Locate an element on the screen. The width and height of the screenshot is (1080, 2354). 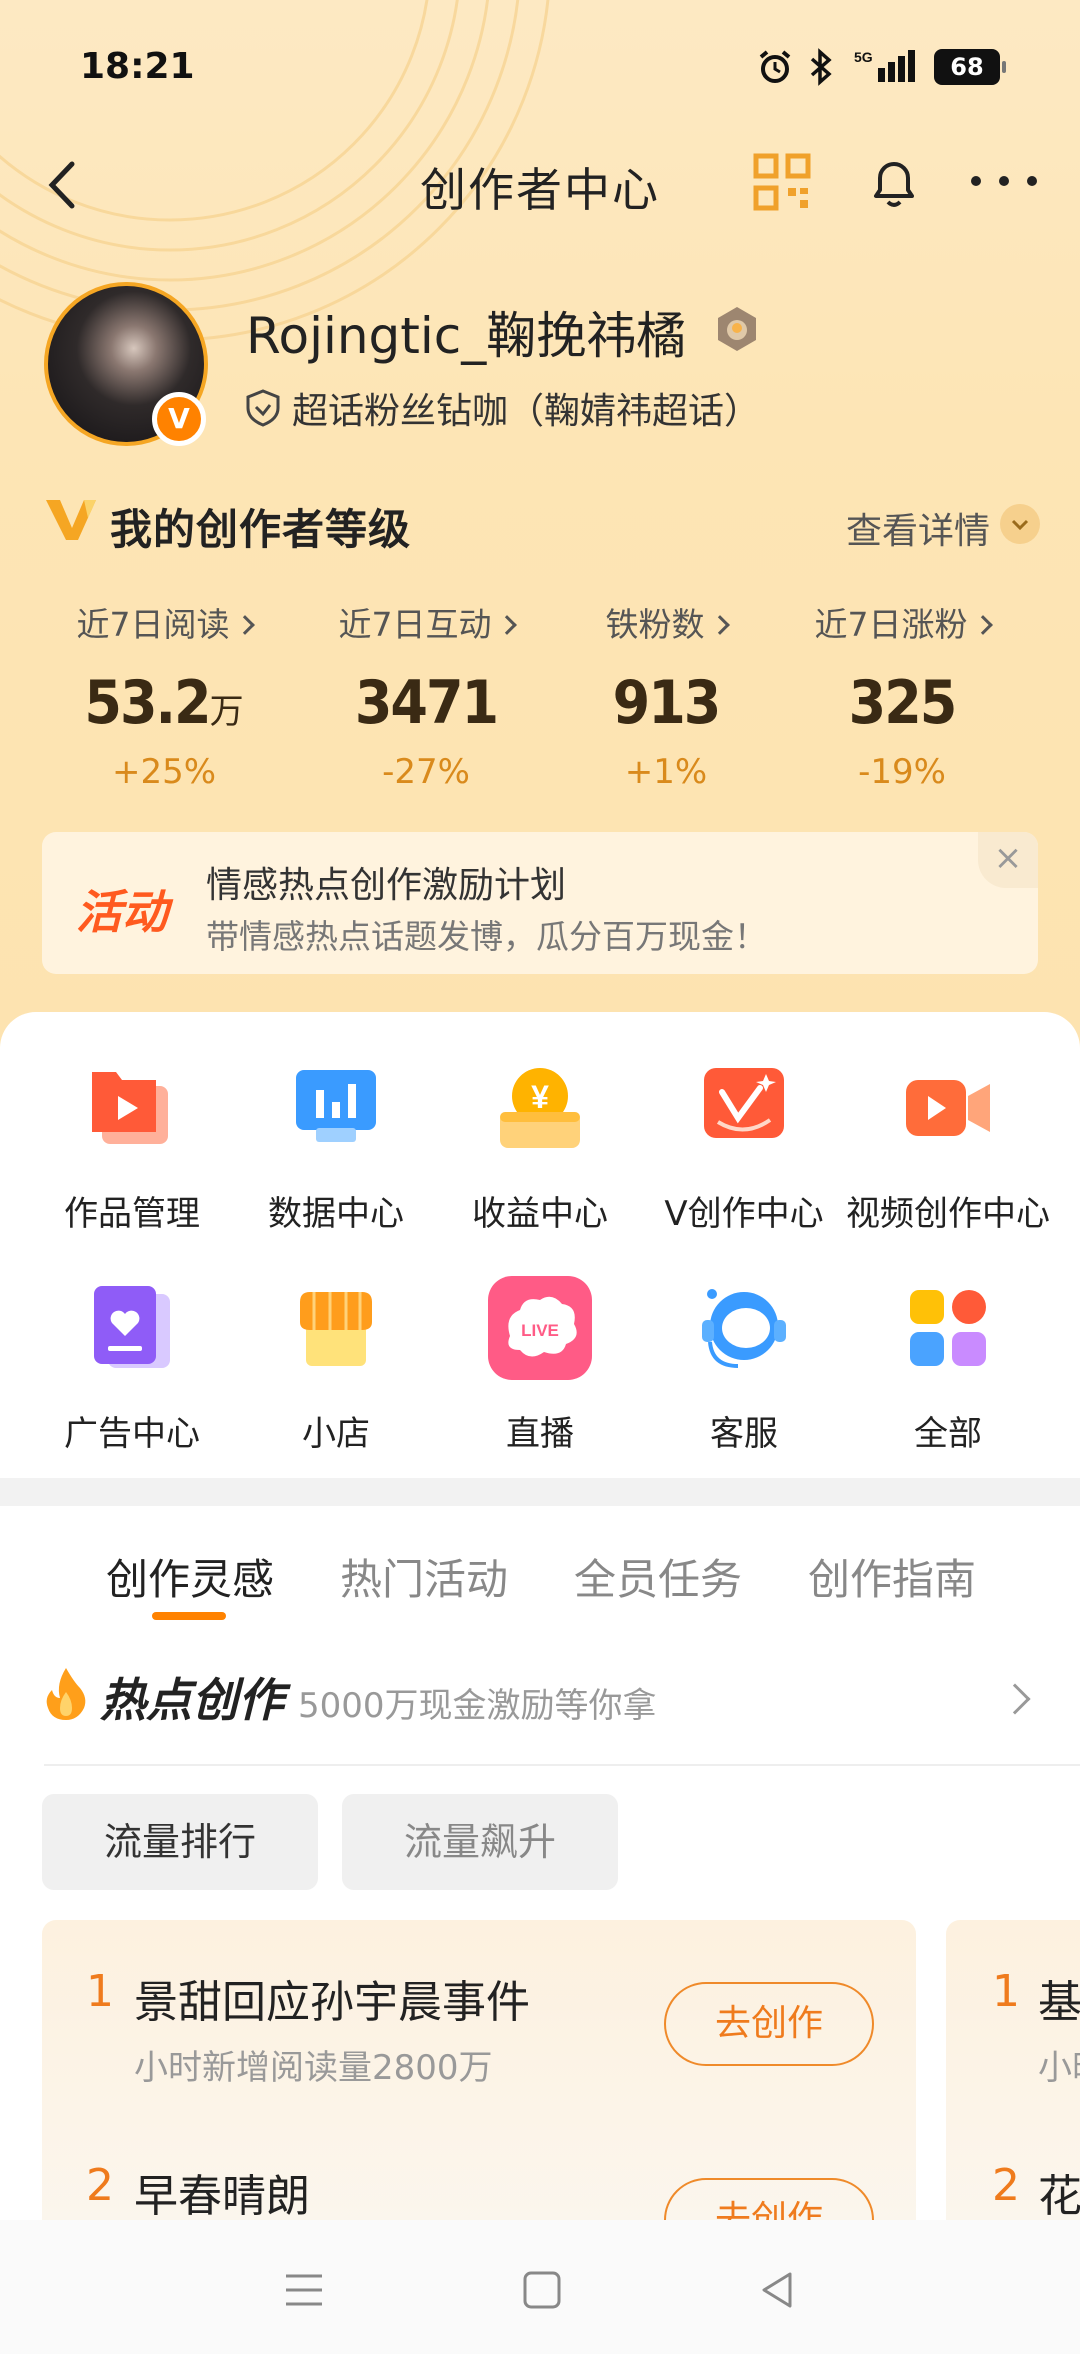
stat-change: -19% is located at coordinates (902, 772).